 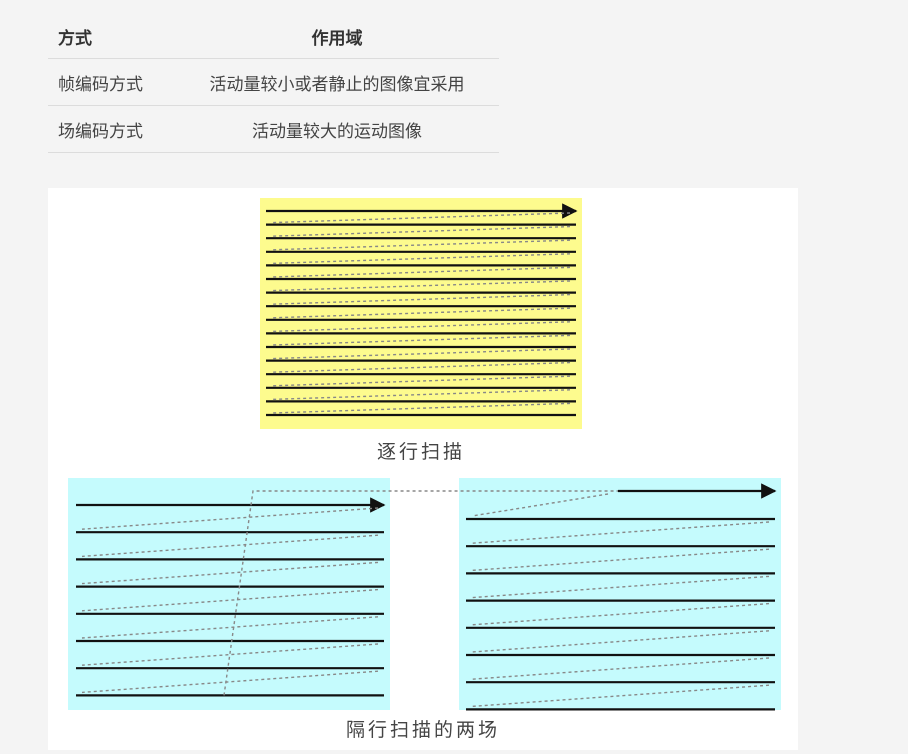 I want to click on header-mode: 方式, so click(x=111, y=36).